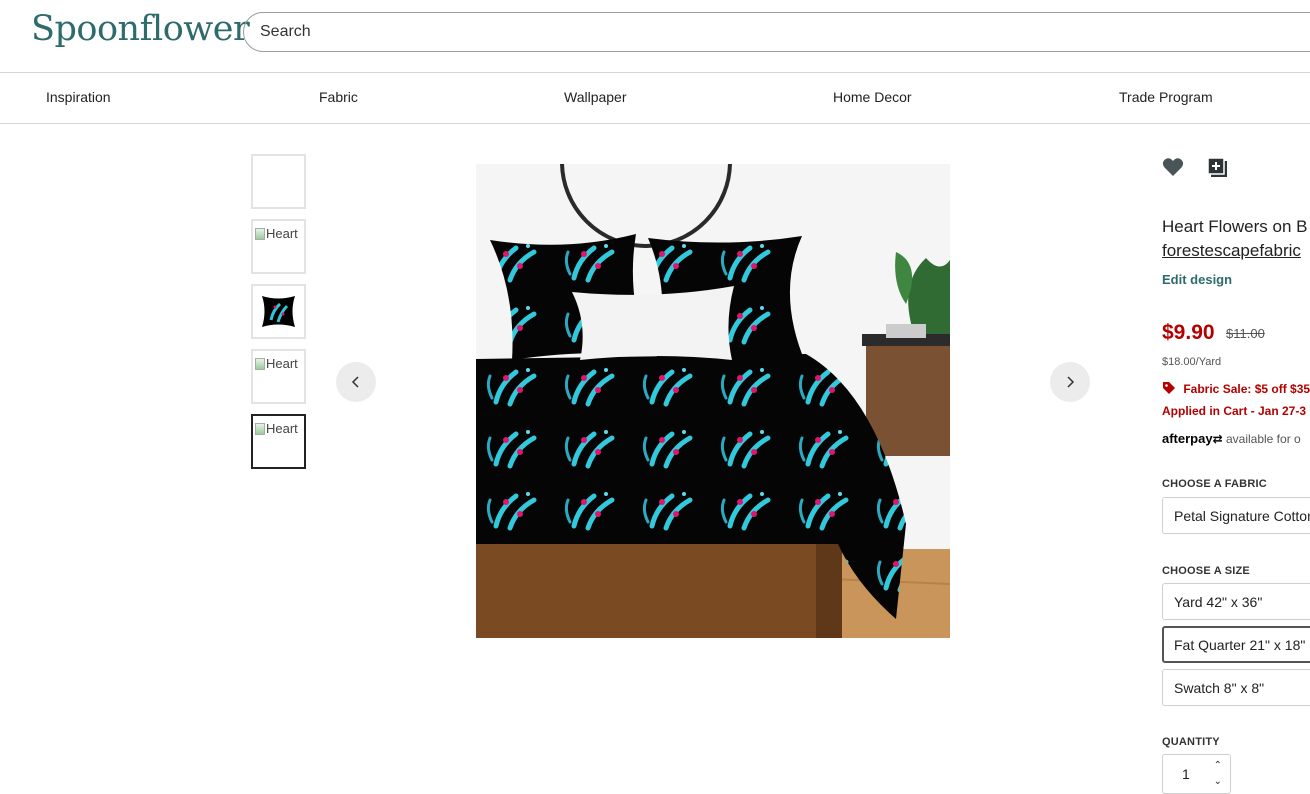 The width and height of the screenshot is (1310, 794). Describe the element at coordinates (872, 97) in the screenshot. I see `nav-item-home-decor: Home Decor` at that location.